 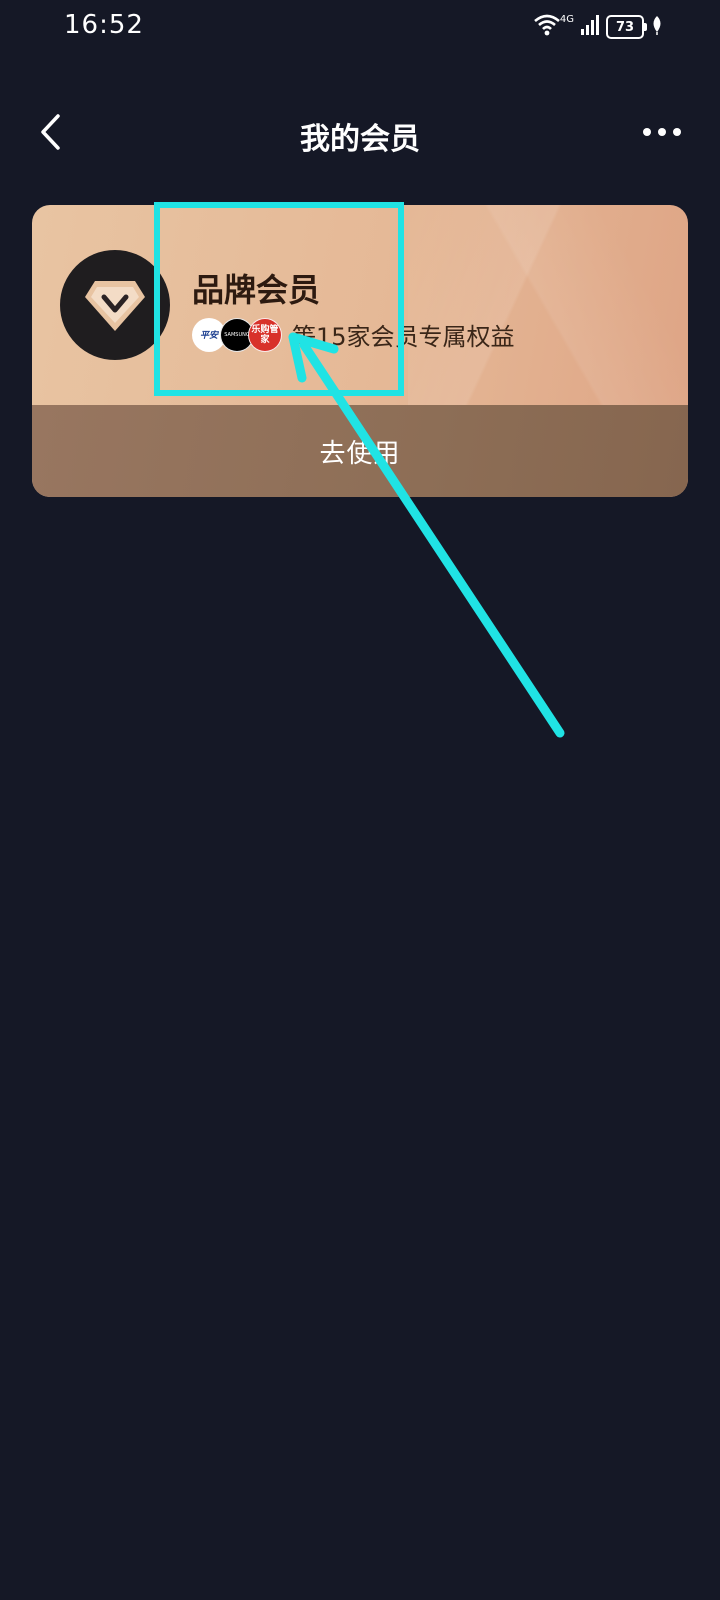 I want to click on leaf-icon, so click(x=657, y=27).